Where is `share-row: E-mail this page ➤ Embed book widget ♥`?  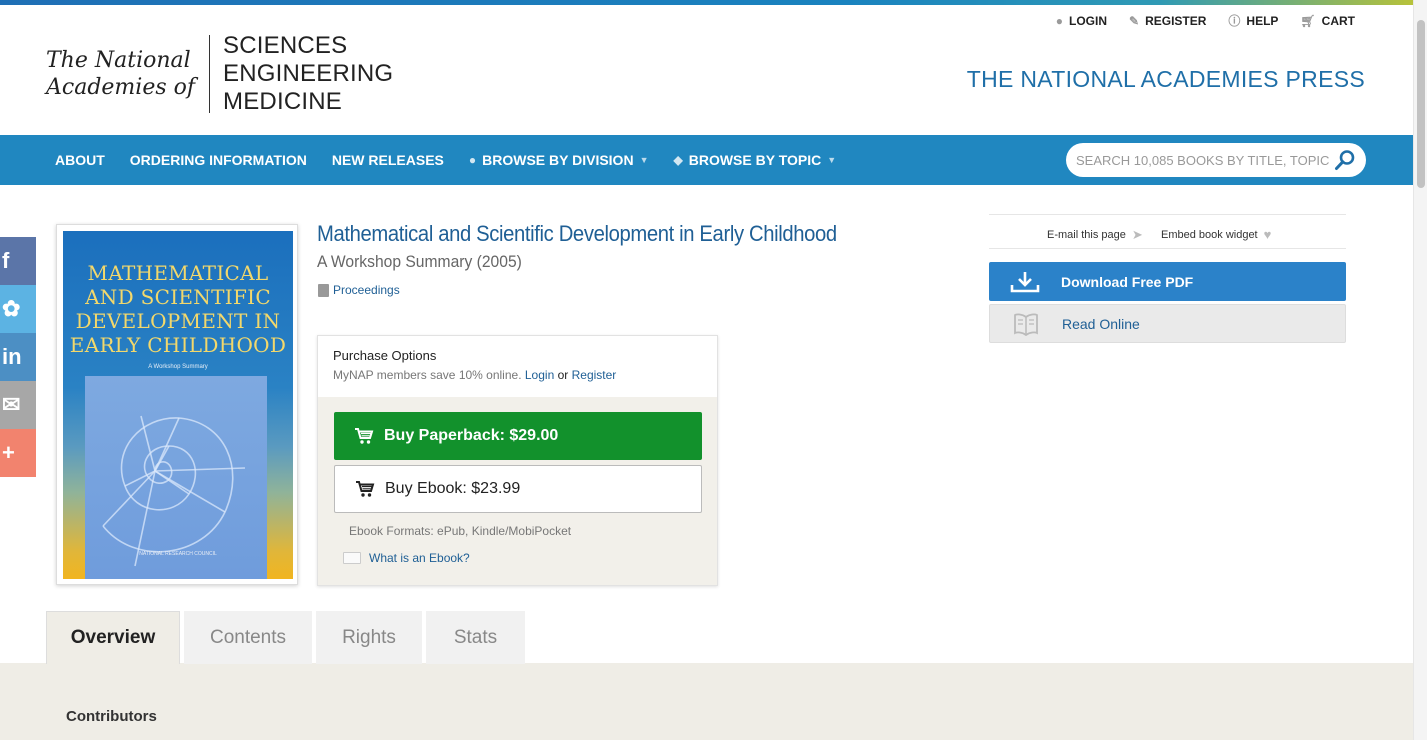
share-row: E-mail this page ➤ Embed book widget ♥ is located at coordinates (1167, 231).